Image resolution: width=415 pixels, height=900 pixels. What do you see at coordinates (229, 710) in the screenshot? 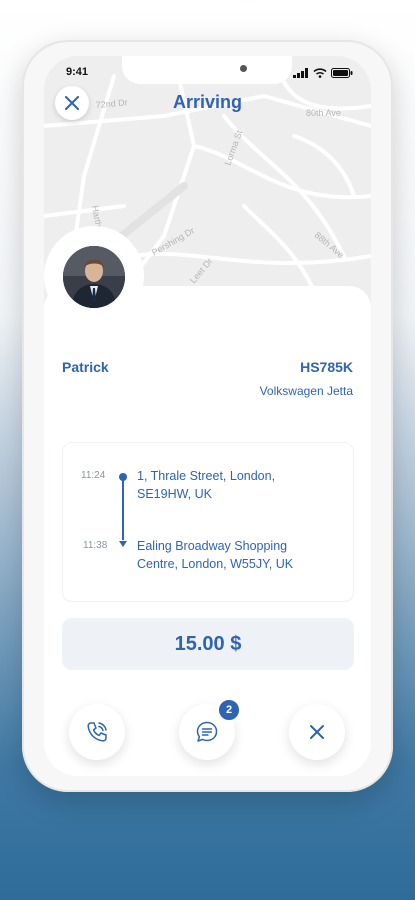
I see `chat-badge: 2` at bounding box center [229, 710].